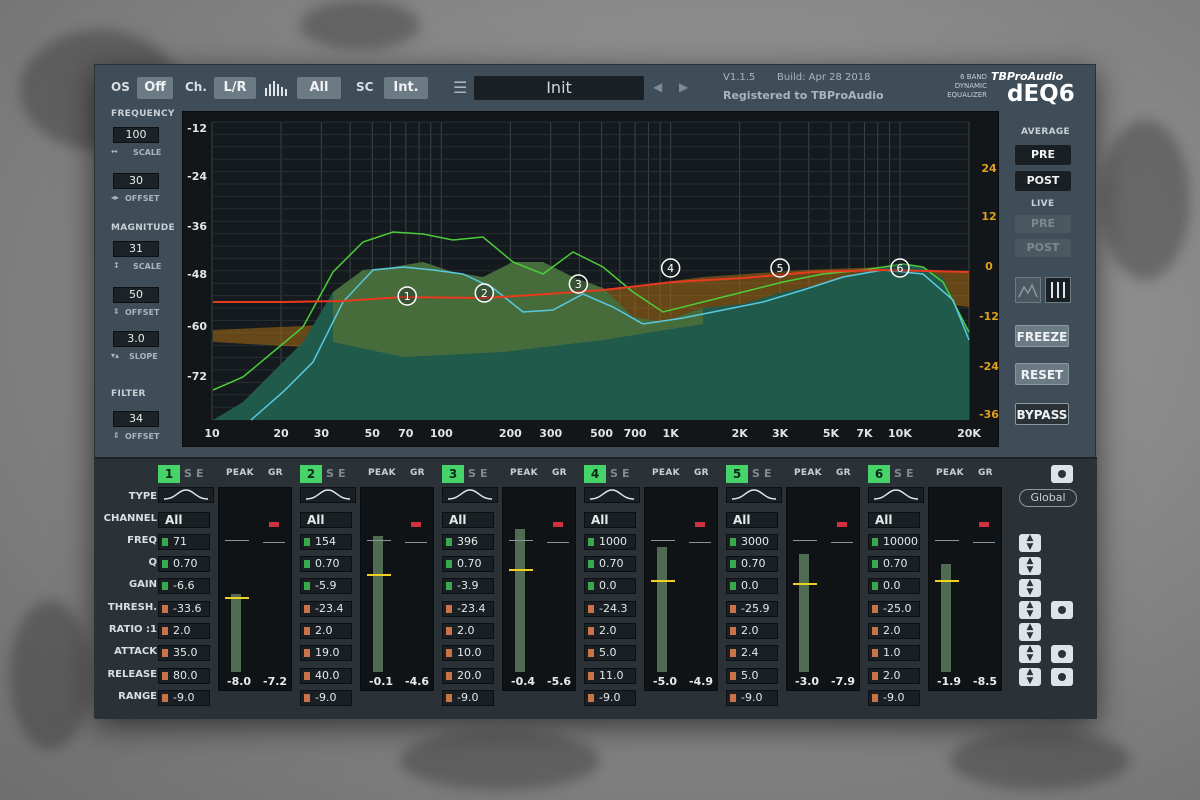 Image resolution: width=1200 pixels, height=800 pixels. What do you see at coordinates (468, 520) in the screenshot?
I see `band-3-channel: All` at bounding box center [468, 520].